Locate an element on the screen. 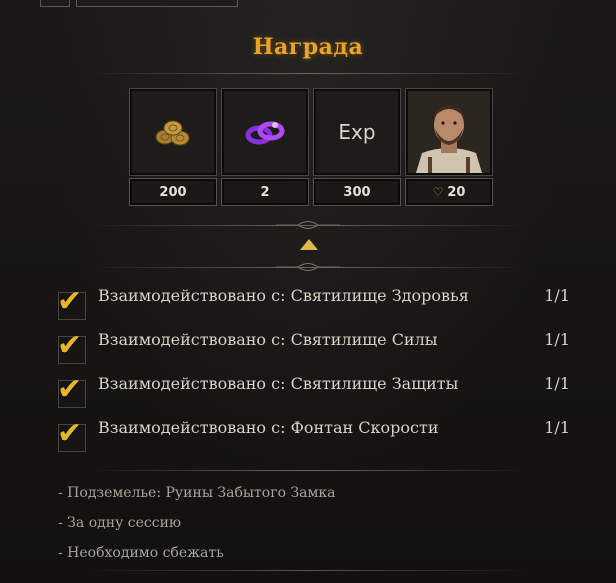 This screenshot has width=616, height=583. reward-count: 300 is located at coordinates (357, 192).